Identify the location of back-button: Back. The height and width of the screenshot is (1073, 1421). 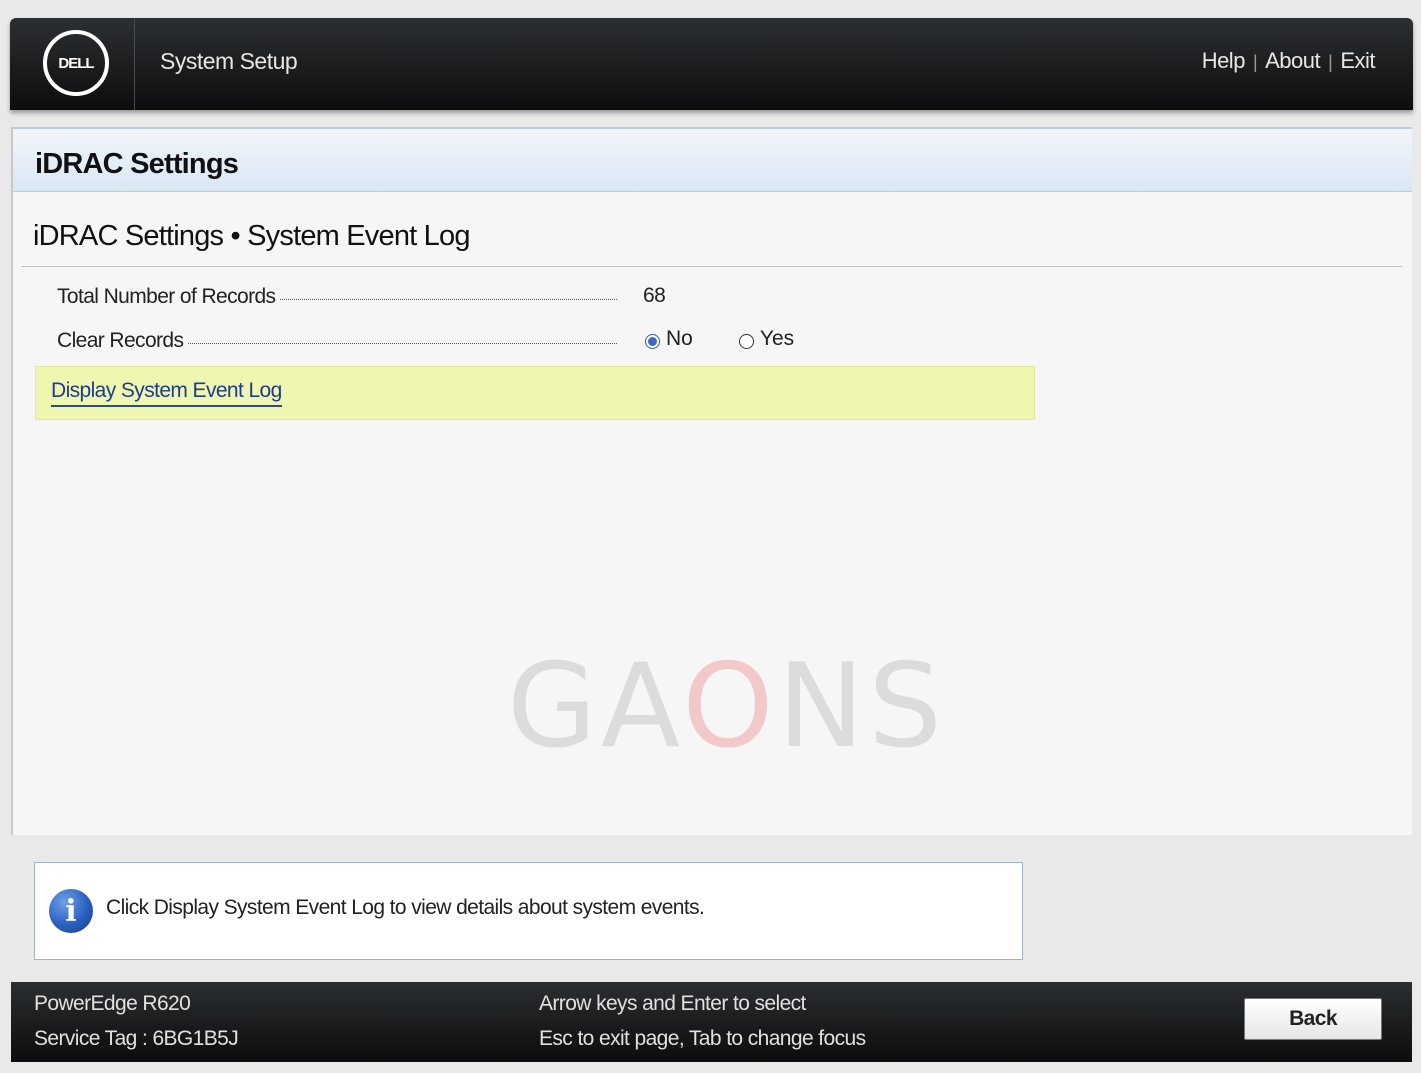
(1313, 1019).